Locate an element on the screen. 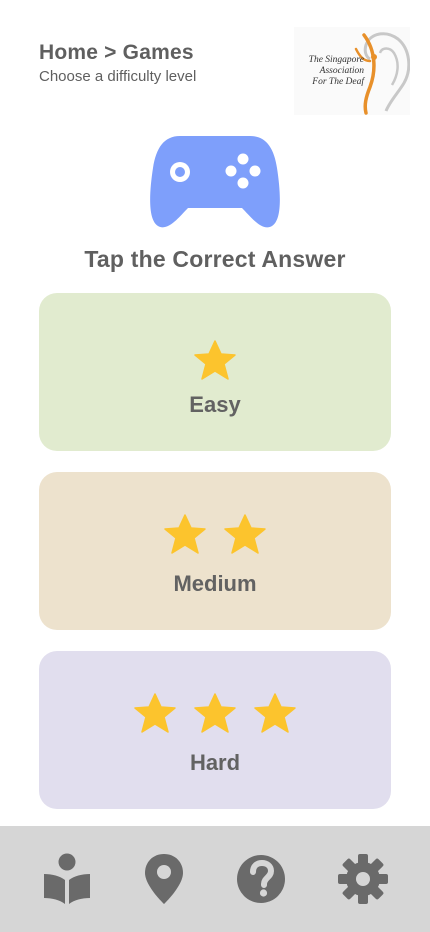  nav-location-button is located at coordinates (164, 879).